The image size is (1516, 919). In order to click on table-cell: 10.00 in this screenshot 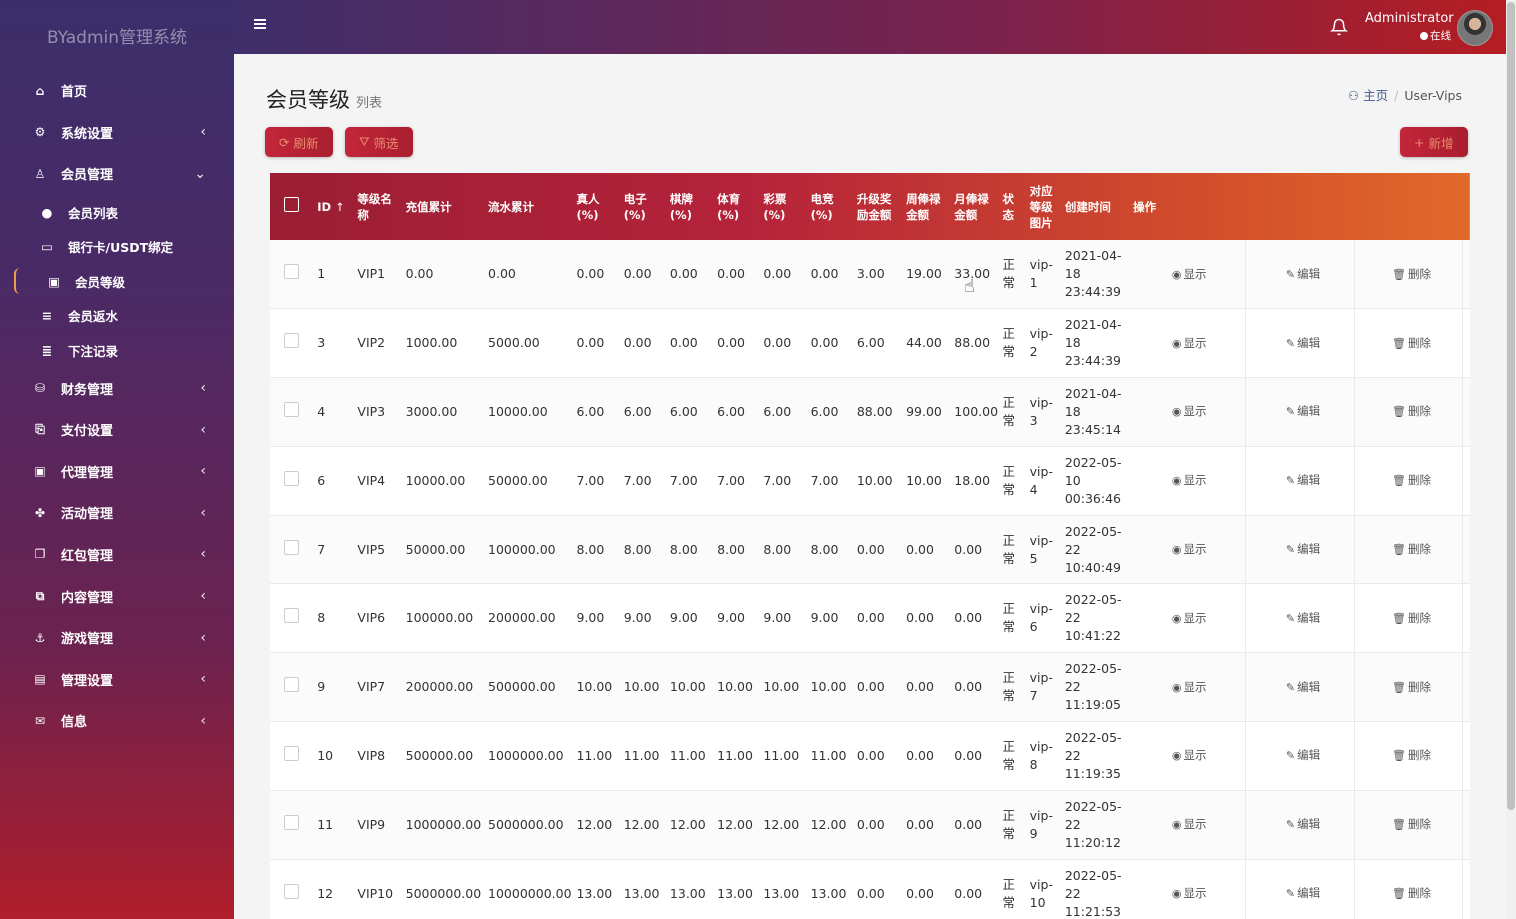, I will do `click(641, 687)`.